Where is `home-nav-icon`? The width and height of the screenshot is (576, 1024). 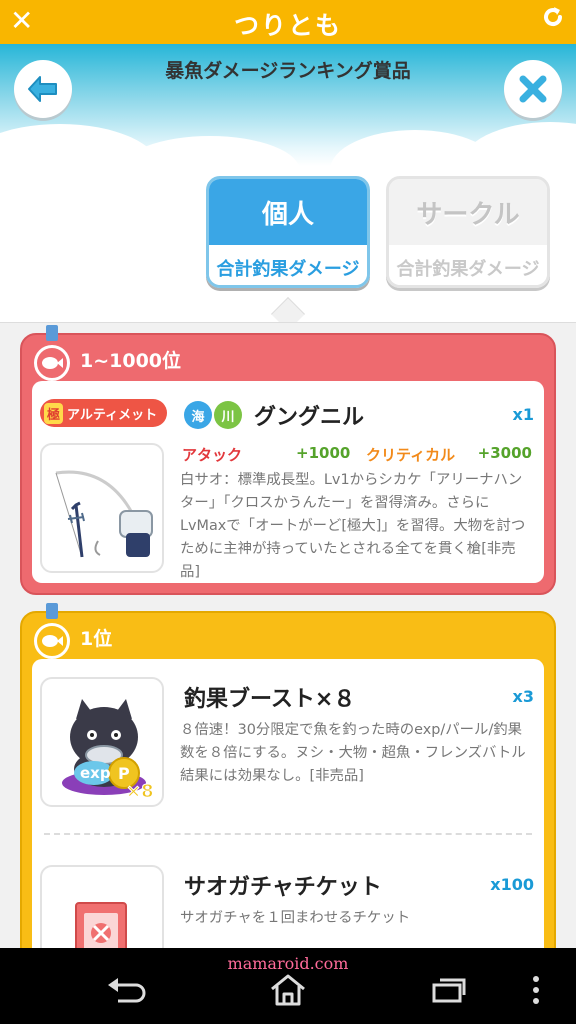 home-nav-icon is located at coordinates (288, 990).